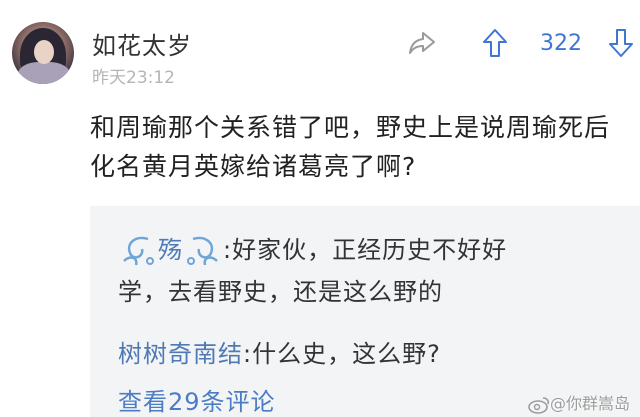 The height and width of the screenshot is (417, 640). I want to click on comment-2-text: 什么史，这么野?, so click(346, 354).